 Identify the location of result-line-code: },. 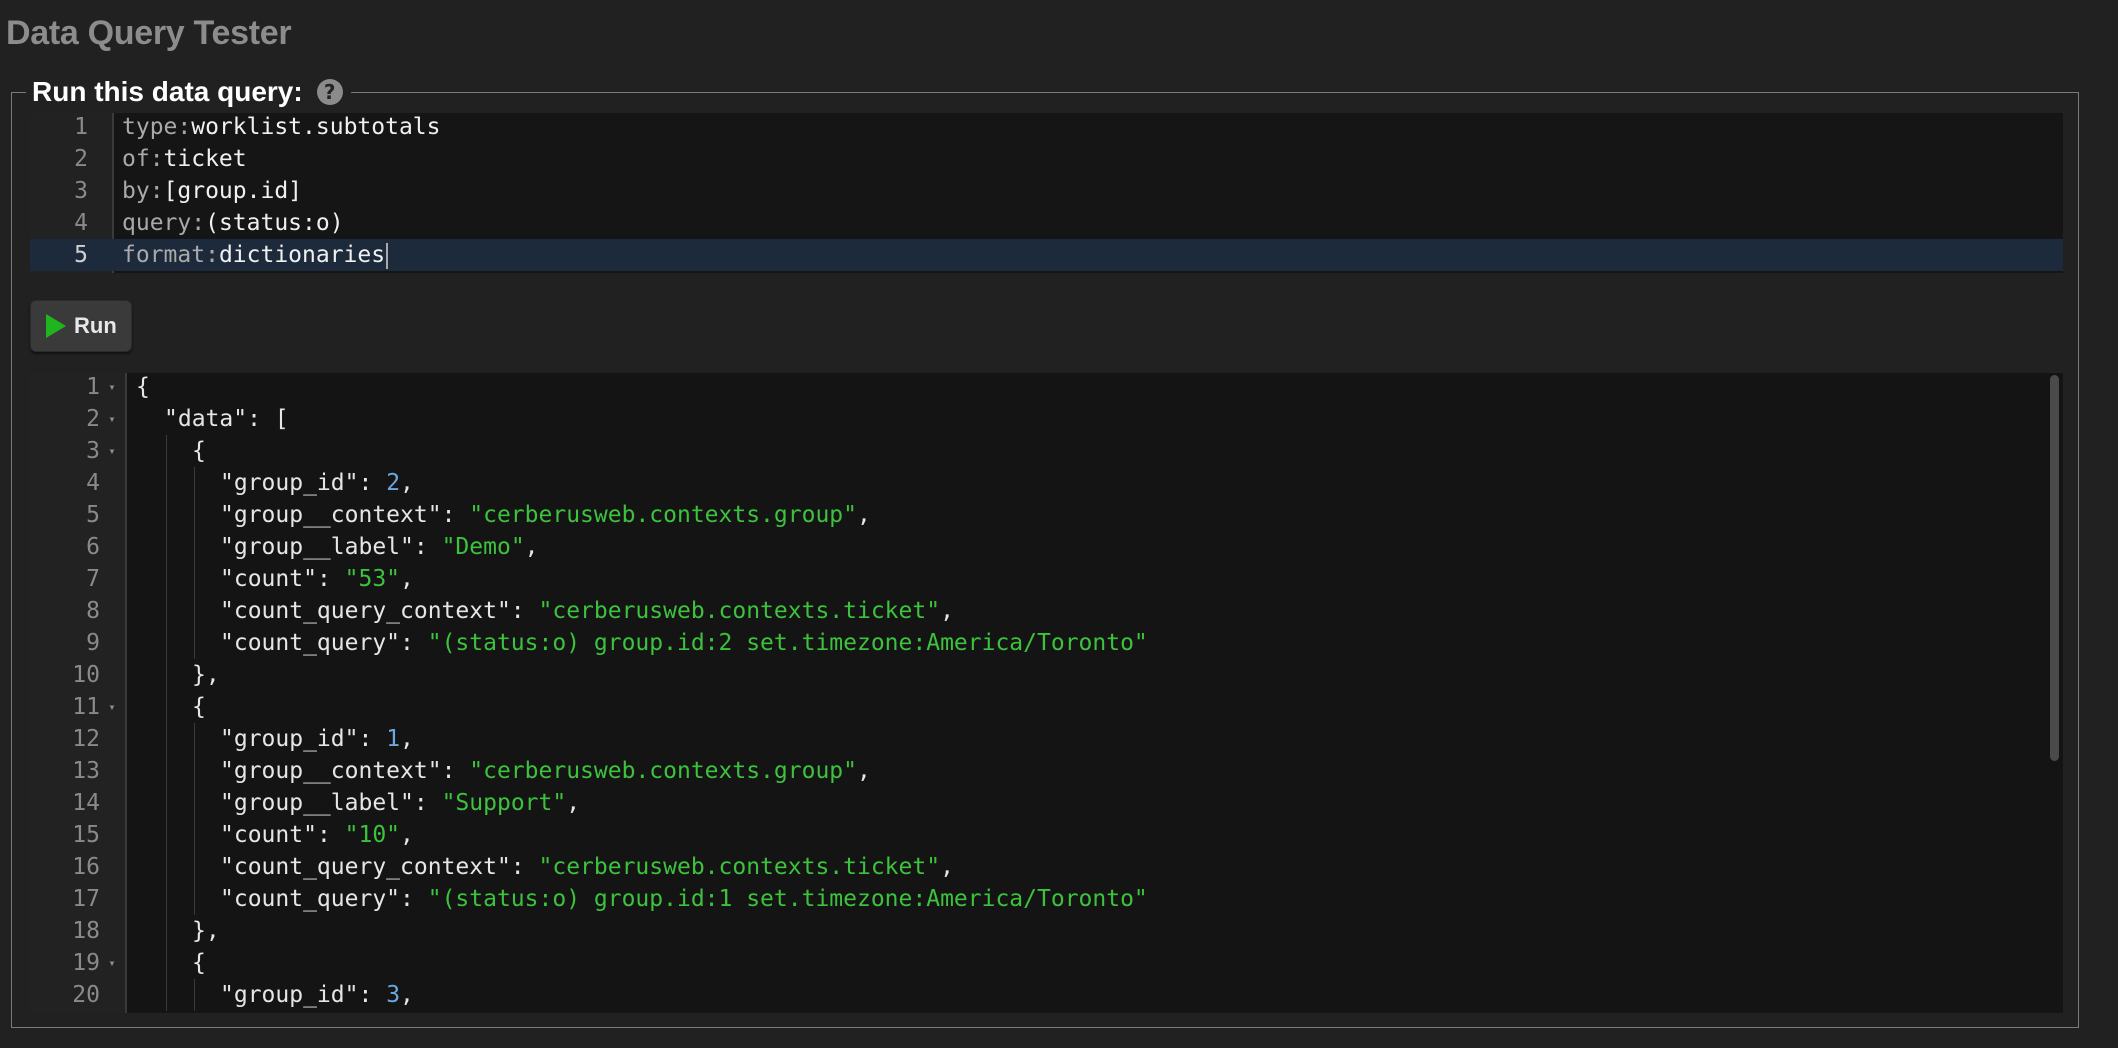
(206, 931).